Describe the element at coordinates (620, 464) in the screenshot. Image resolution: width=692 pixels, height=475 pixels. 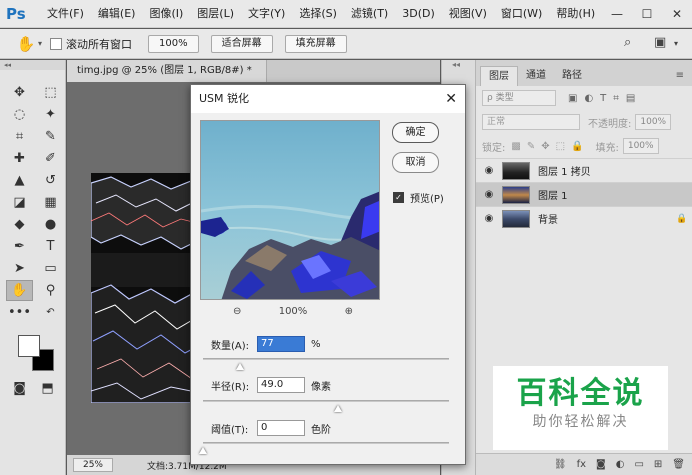
I see `adjustment-icon: ◐` at that location.